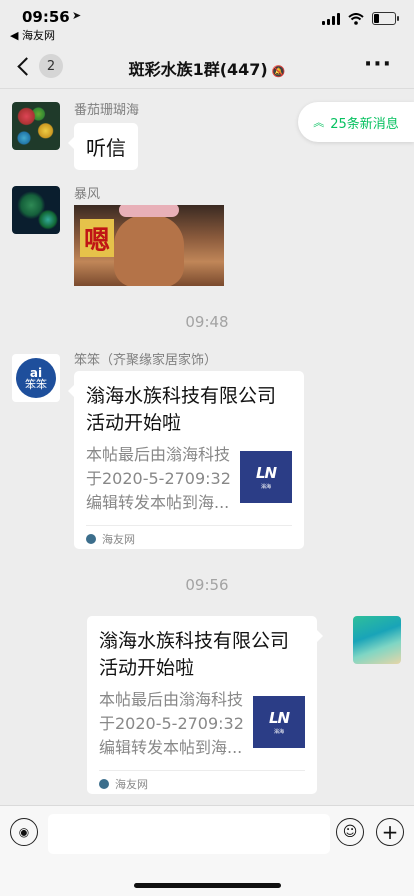 The height and width of the screenshot is (896, 414). What do you see at coordinates (364, 124) in the screenshot?
I see `new-messages-label: 25条新消息` at bounding box center [364, 124].